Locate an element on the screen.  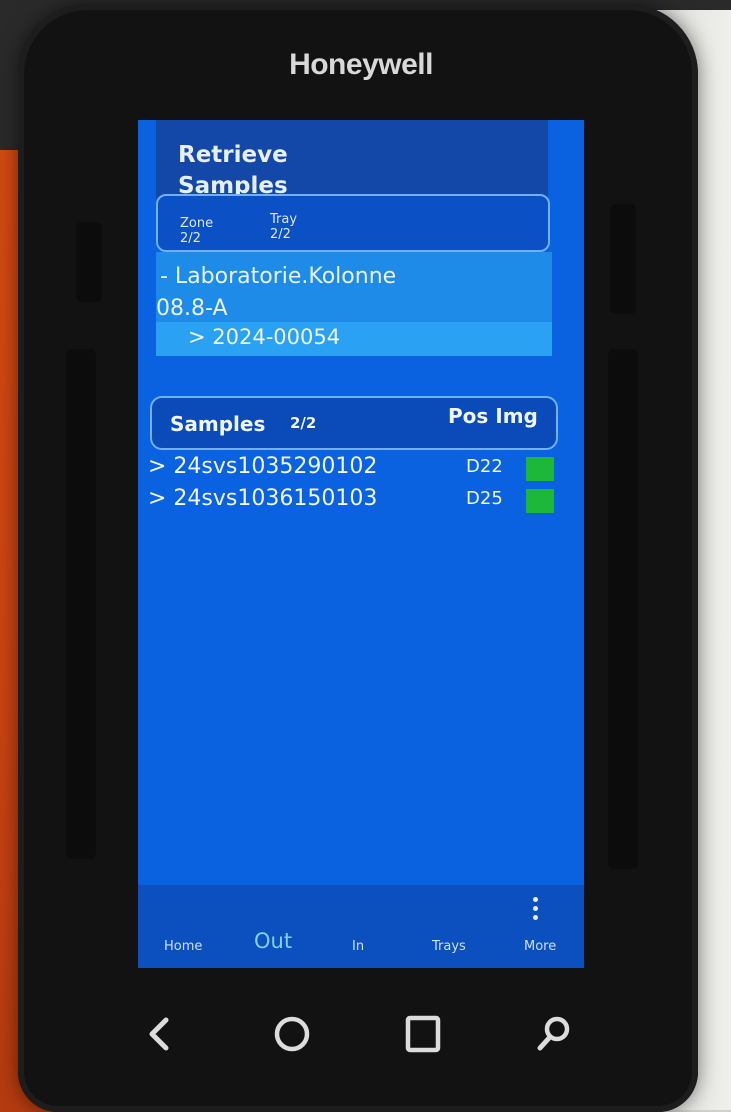
home-circle-icon is located at coordinates (292, 1034).